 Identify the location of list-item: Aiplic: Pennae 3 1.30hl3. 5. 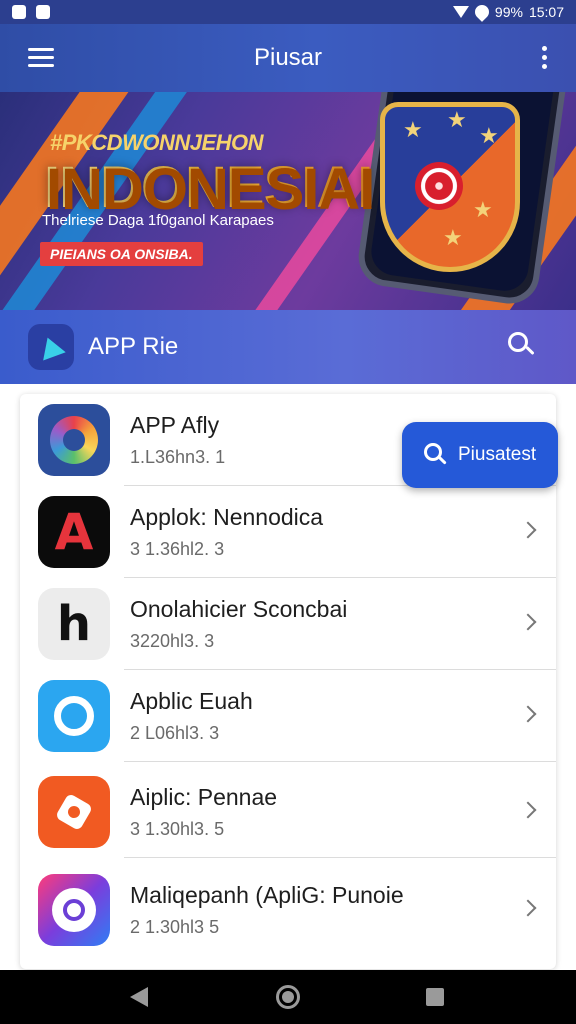
(288, 812).